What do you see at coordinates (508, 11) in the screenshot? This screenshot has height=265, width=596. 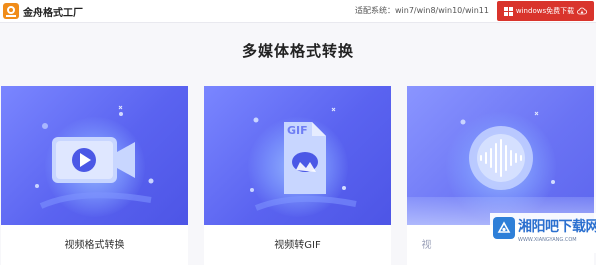 I see `windows-icon` at bounding box center [508, 11].